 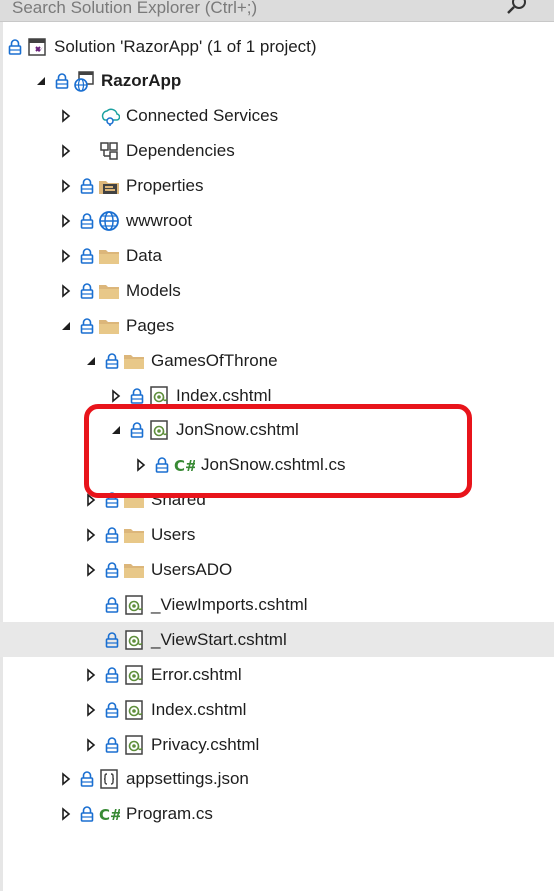 What do you see at coordinates (173, 535) in the screenshot?
I see `tree-item-label: Users` at bounding box center [173, 535].